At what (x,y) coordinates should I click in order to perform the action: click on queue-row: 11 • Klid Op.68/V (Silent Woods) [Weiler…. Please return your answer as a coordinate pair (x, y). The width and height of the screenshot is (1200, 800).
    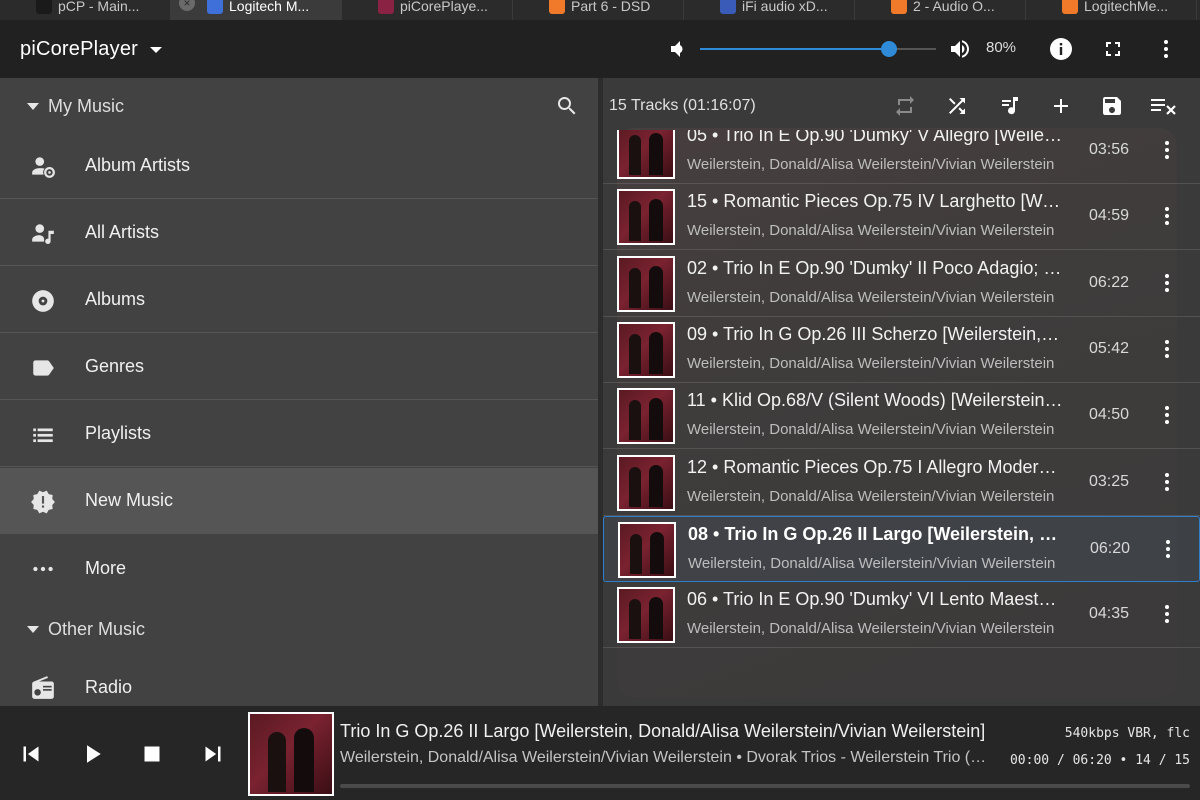
    Looking at the image, I should click on (901, 416).